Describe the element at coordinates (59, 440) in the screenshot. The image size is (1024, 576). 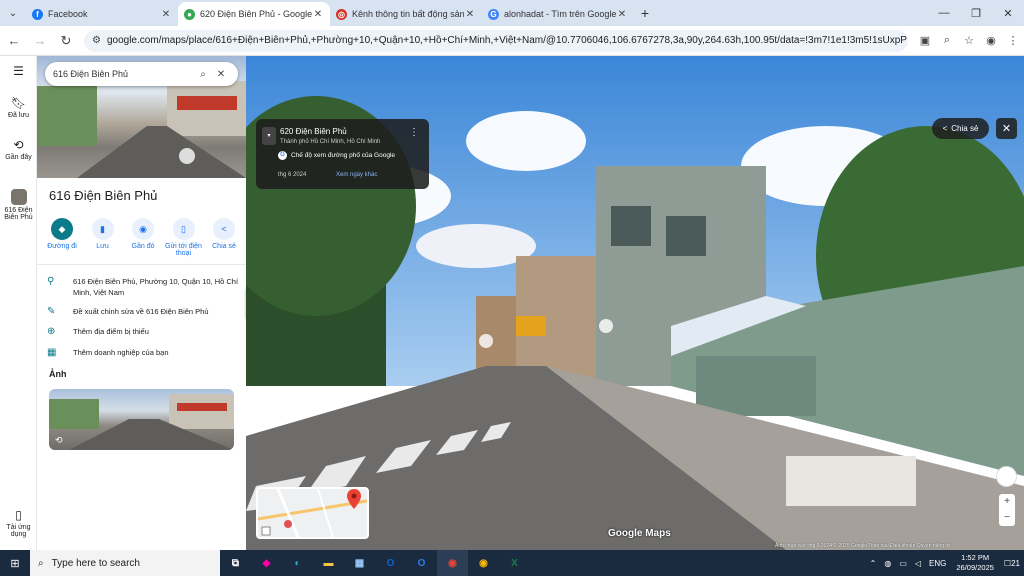
I see `360-icon: ⟲` at that location.